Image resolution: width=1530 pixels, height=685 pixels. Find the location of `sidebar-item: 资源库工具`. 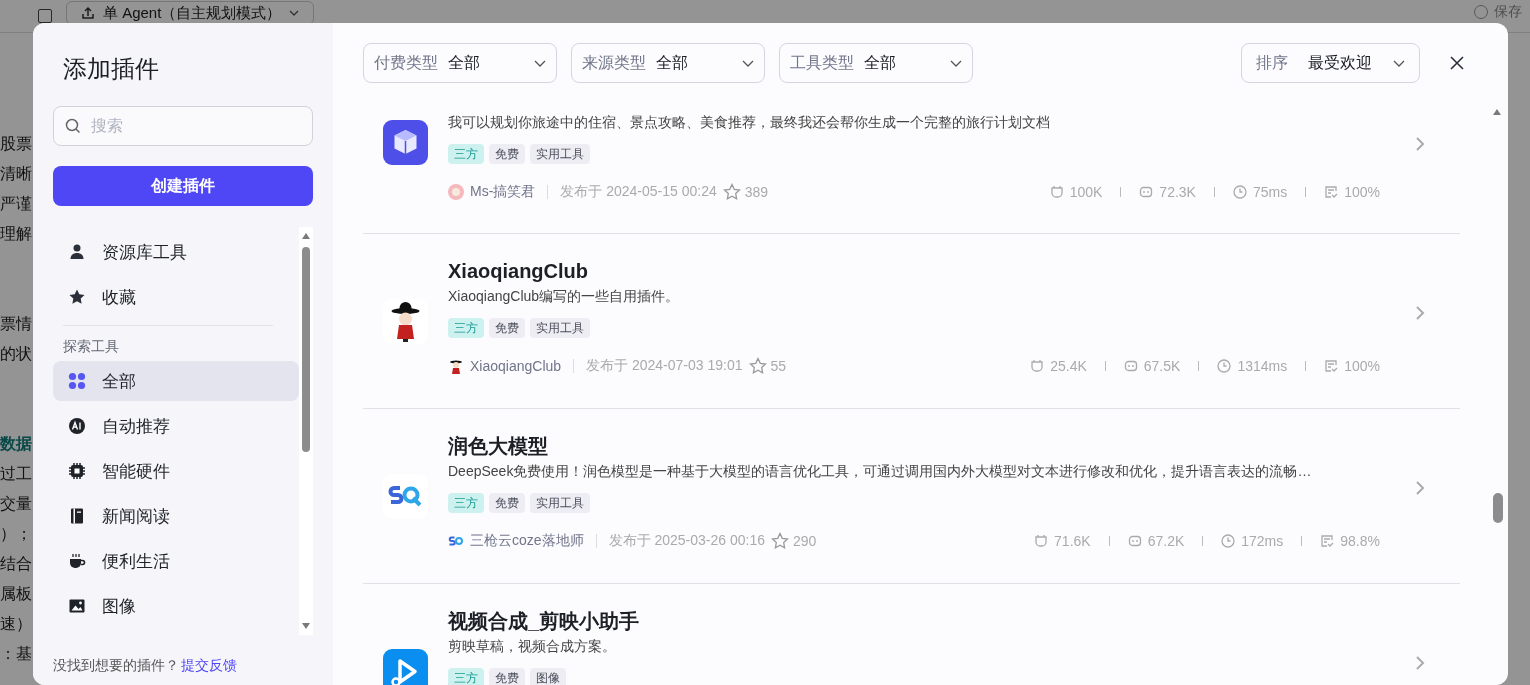

sidebar-item: 资源库工具 is located at coordinates (176, 252).